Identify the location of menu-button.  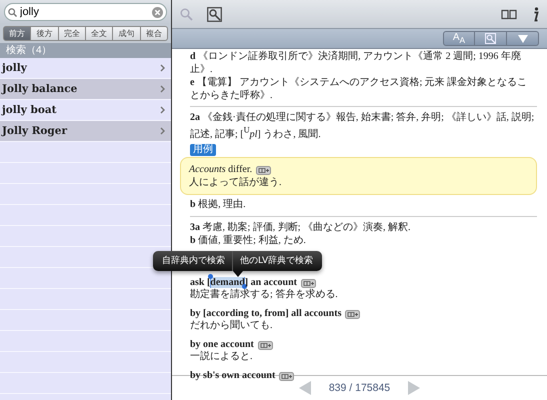
(523, 38).